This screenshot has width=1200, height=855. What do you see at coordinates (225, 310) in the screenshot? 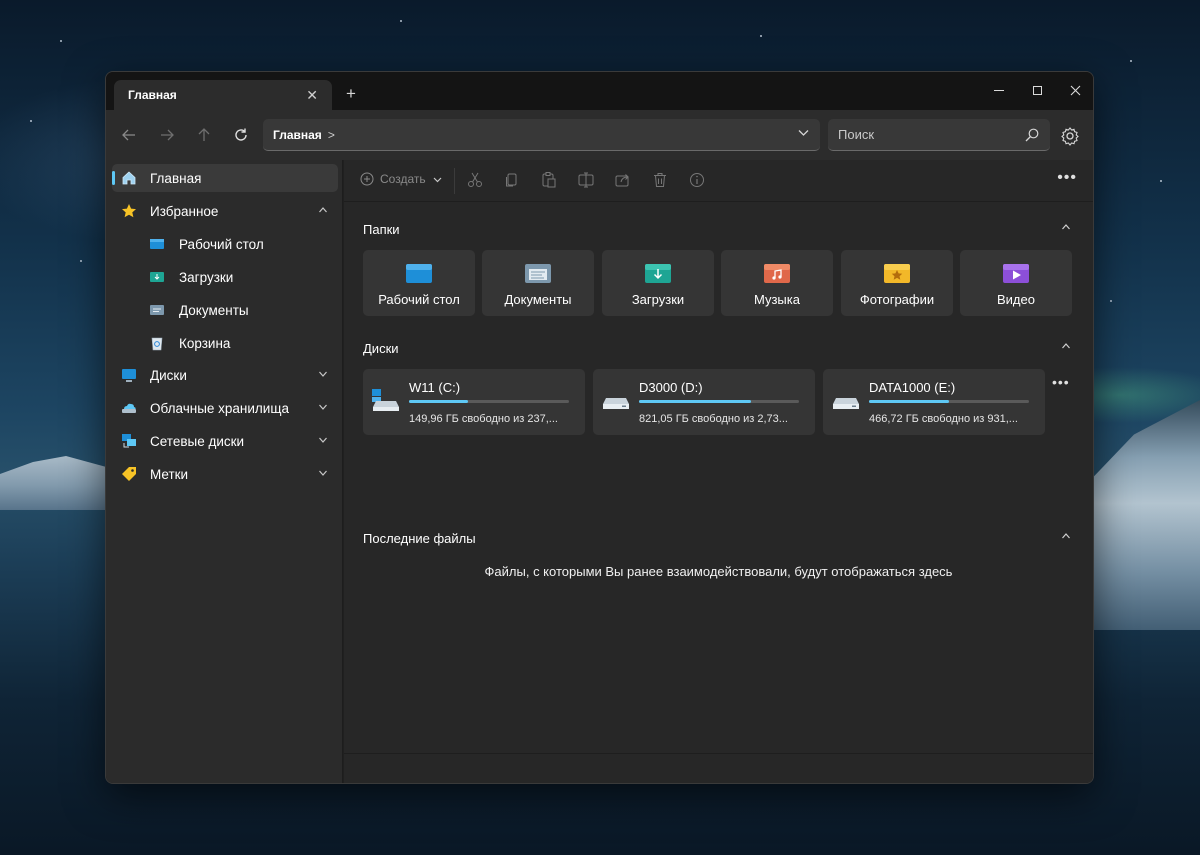
I see `sidebar-item-documents: Документы` at bounding box center [225, 310].